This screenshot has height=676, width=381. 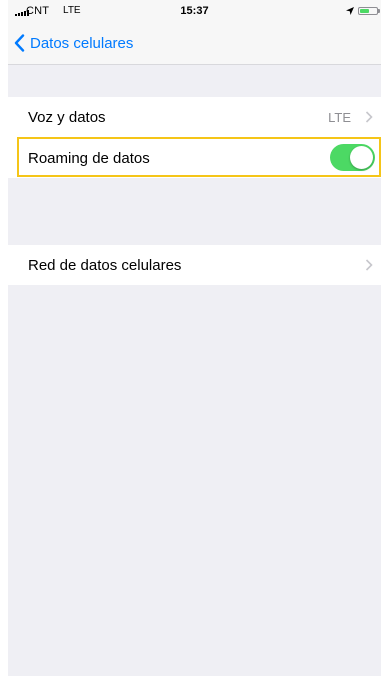 I want to click on status-bar: CNT LTE 15:37, so click(x=194, y=11).